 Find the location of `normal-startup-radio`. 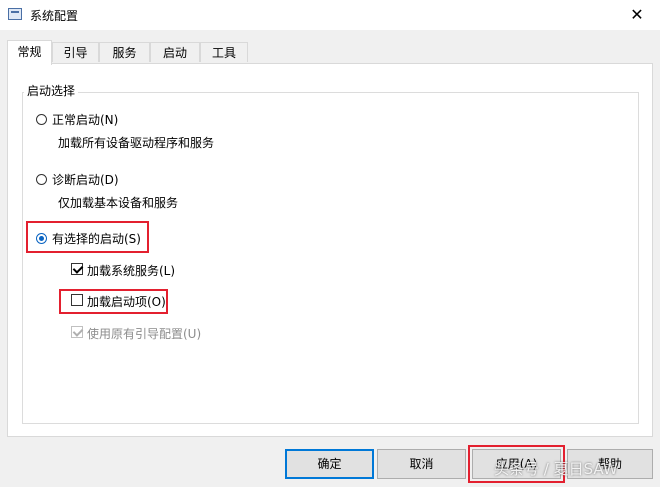

normal-startup-radio is located at coordinates (41, 119).